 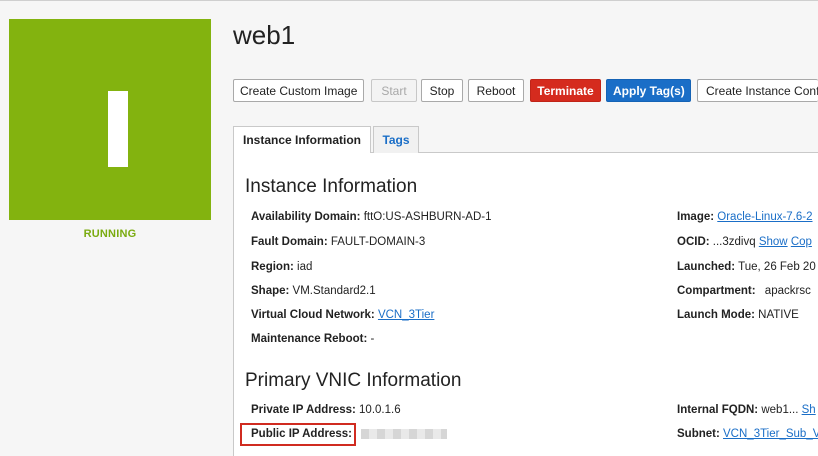 What do you see at coordinates (298, 90) in the screenshot?
I see `create-custom-image-button: Create Custom Image` at bounding box center [298, 90].